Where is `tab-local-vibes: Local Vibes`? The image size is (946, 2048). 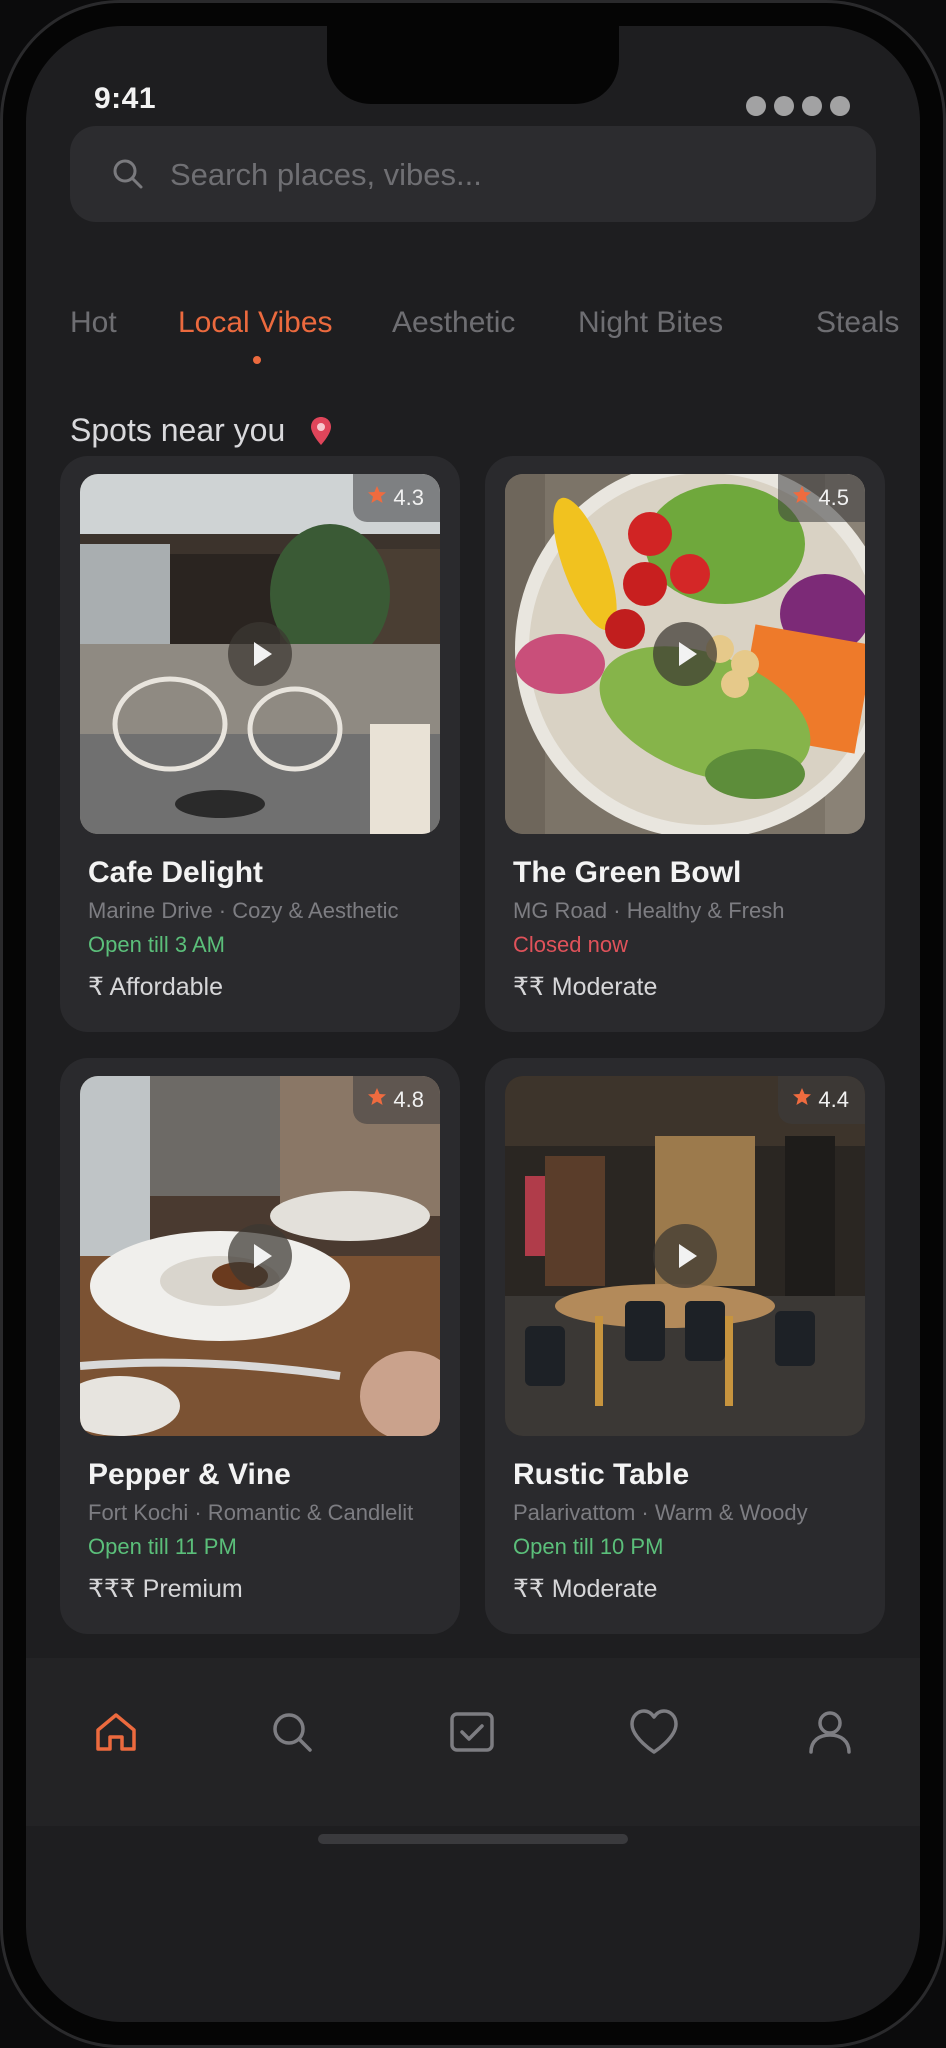
tab-local-vibes: Local Vibes is located at coordinates (255, 323).